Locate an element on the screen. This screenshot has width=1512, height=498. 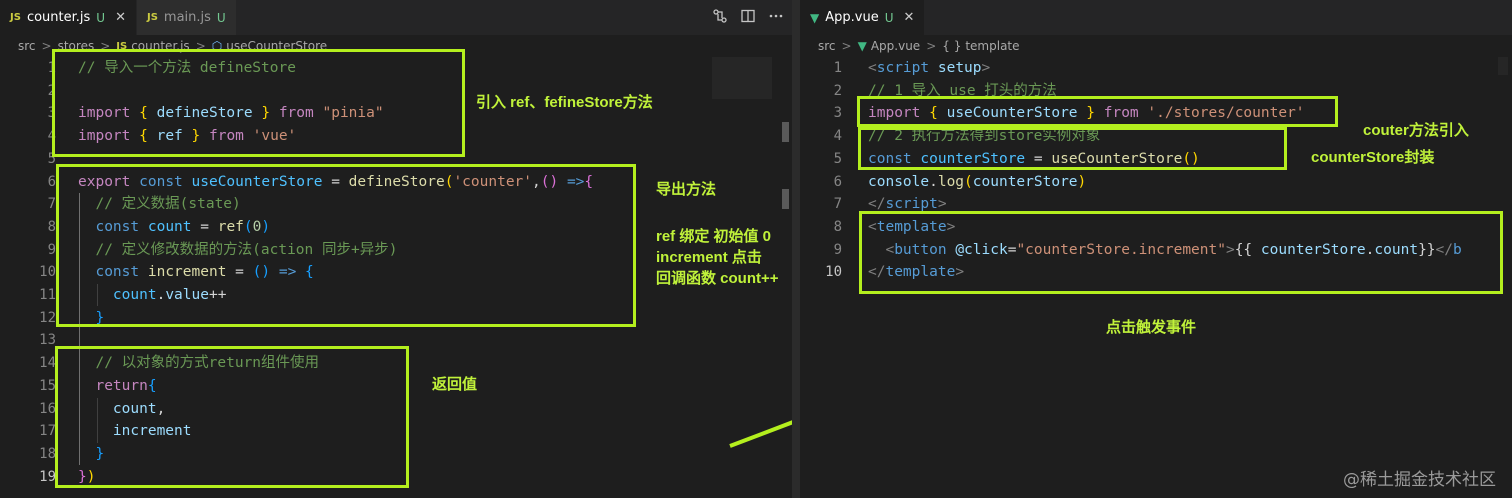
code-token: } is located at coordinates (1090, 113).